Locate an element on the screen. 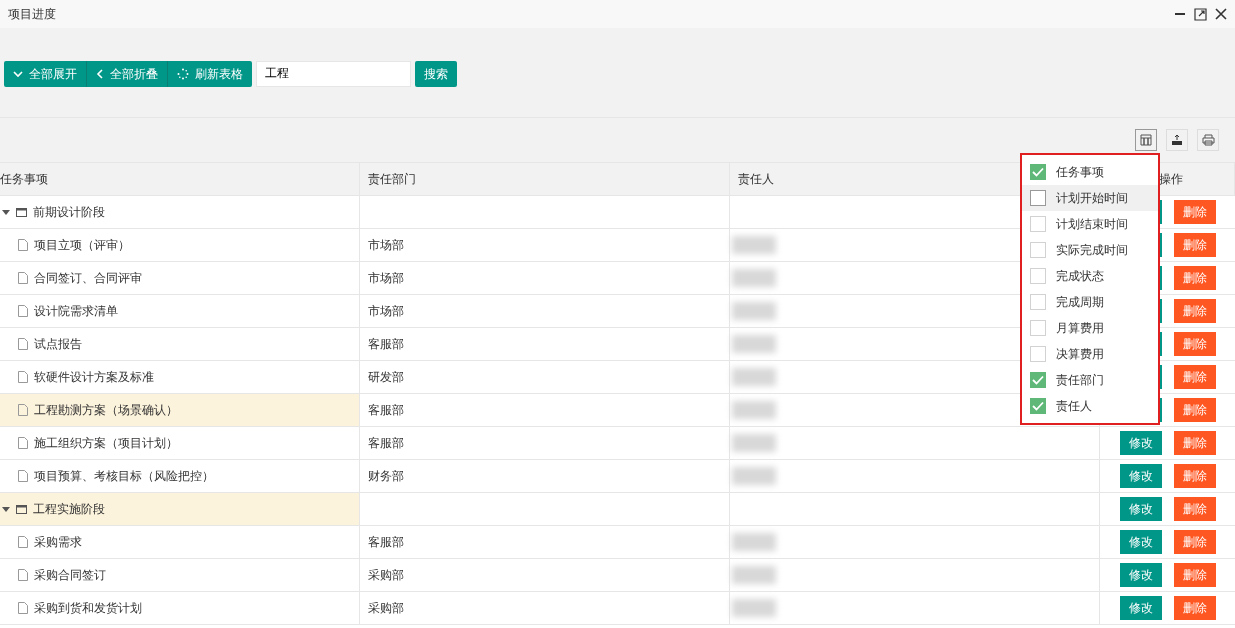 The height and width of the screenshot is (628, 1235). task-name: 工程实施阶段 is located at coordinates (69, 509).